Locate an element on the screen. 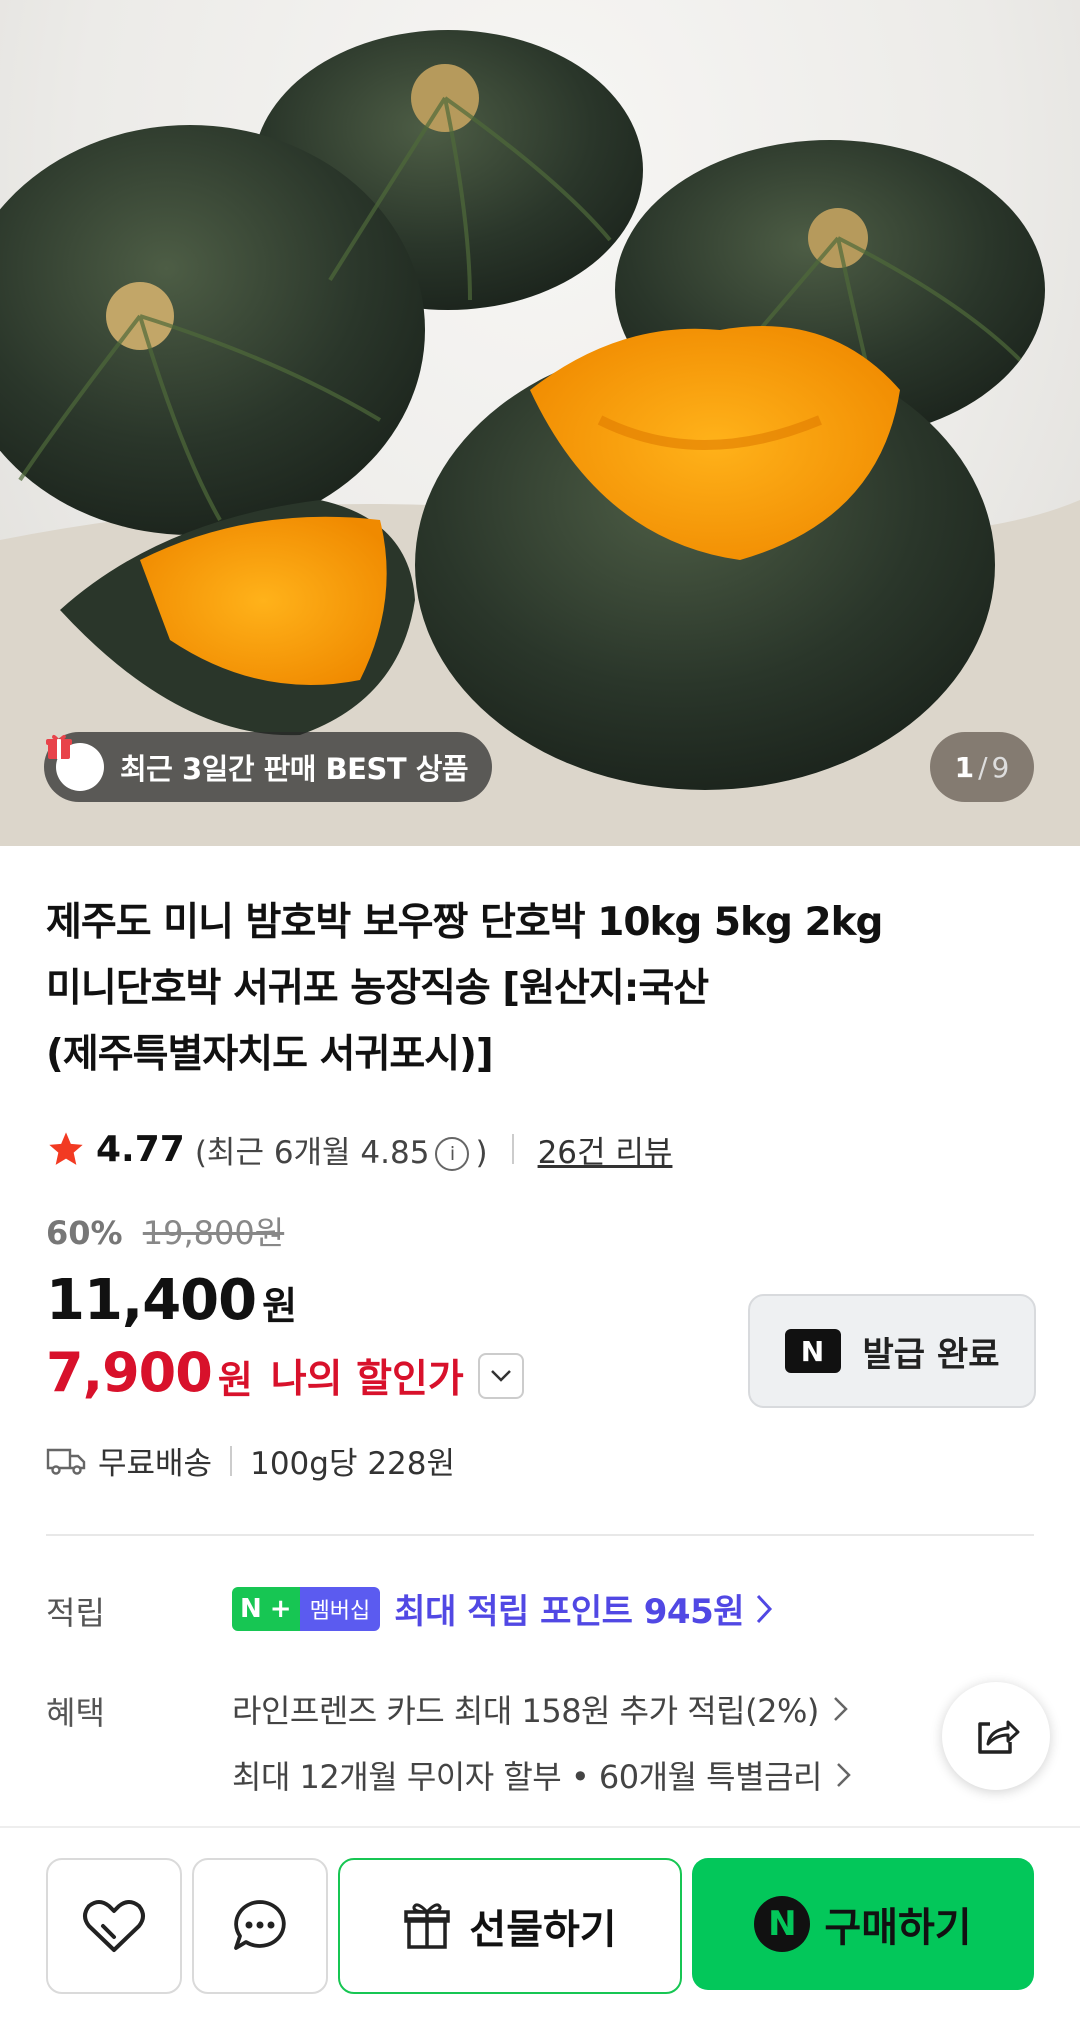 The height and width of the screenshot is (2024, 1080). points-row: N + 멤버십 최대 적립 포인트 945원 is located at coordinates (504, 1608).